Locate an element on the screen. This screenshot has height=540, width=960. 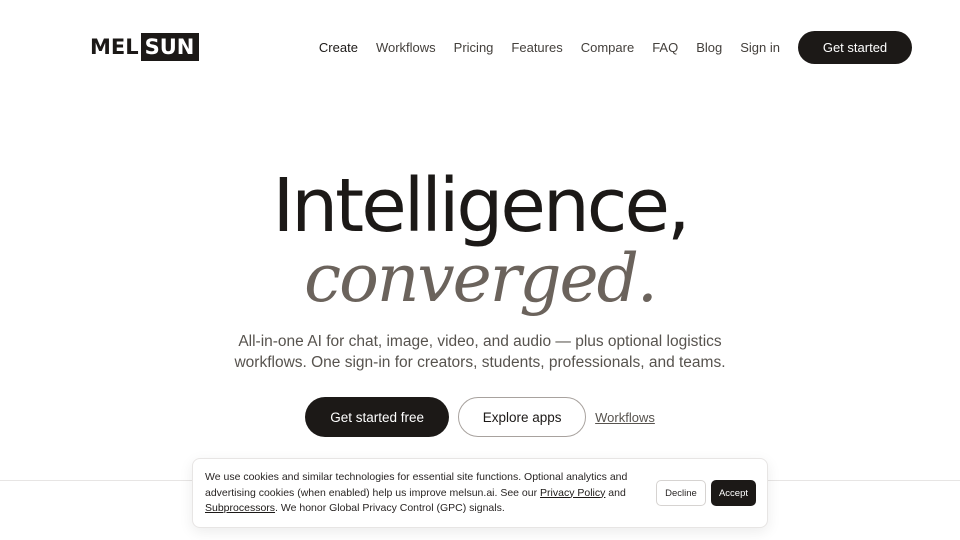
workflows-link: Workflows is located at coordinates (625, 417).